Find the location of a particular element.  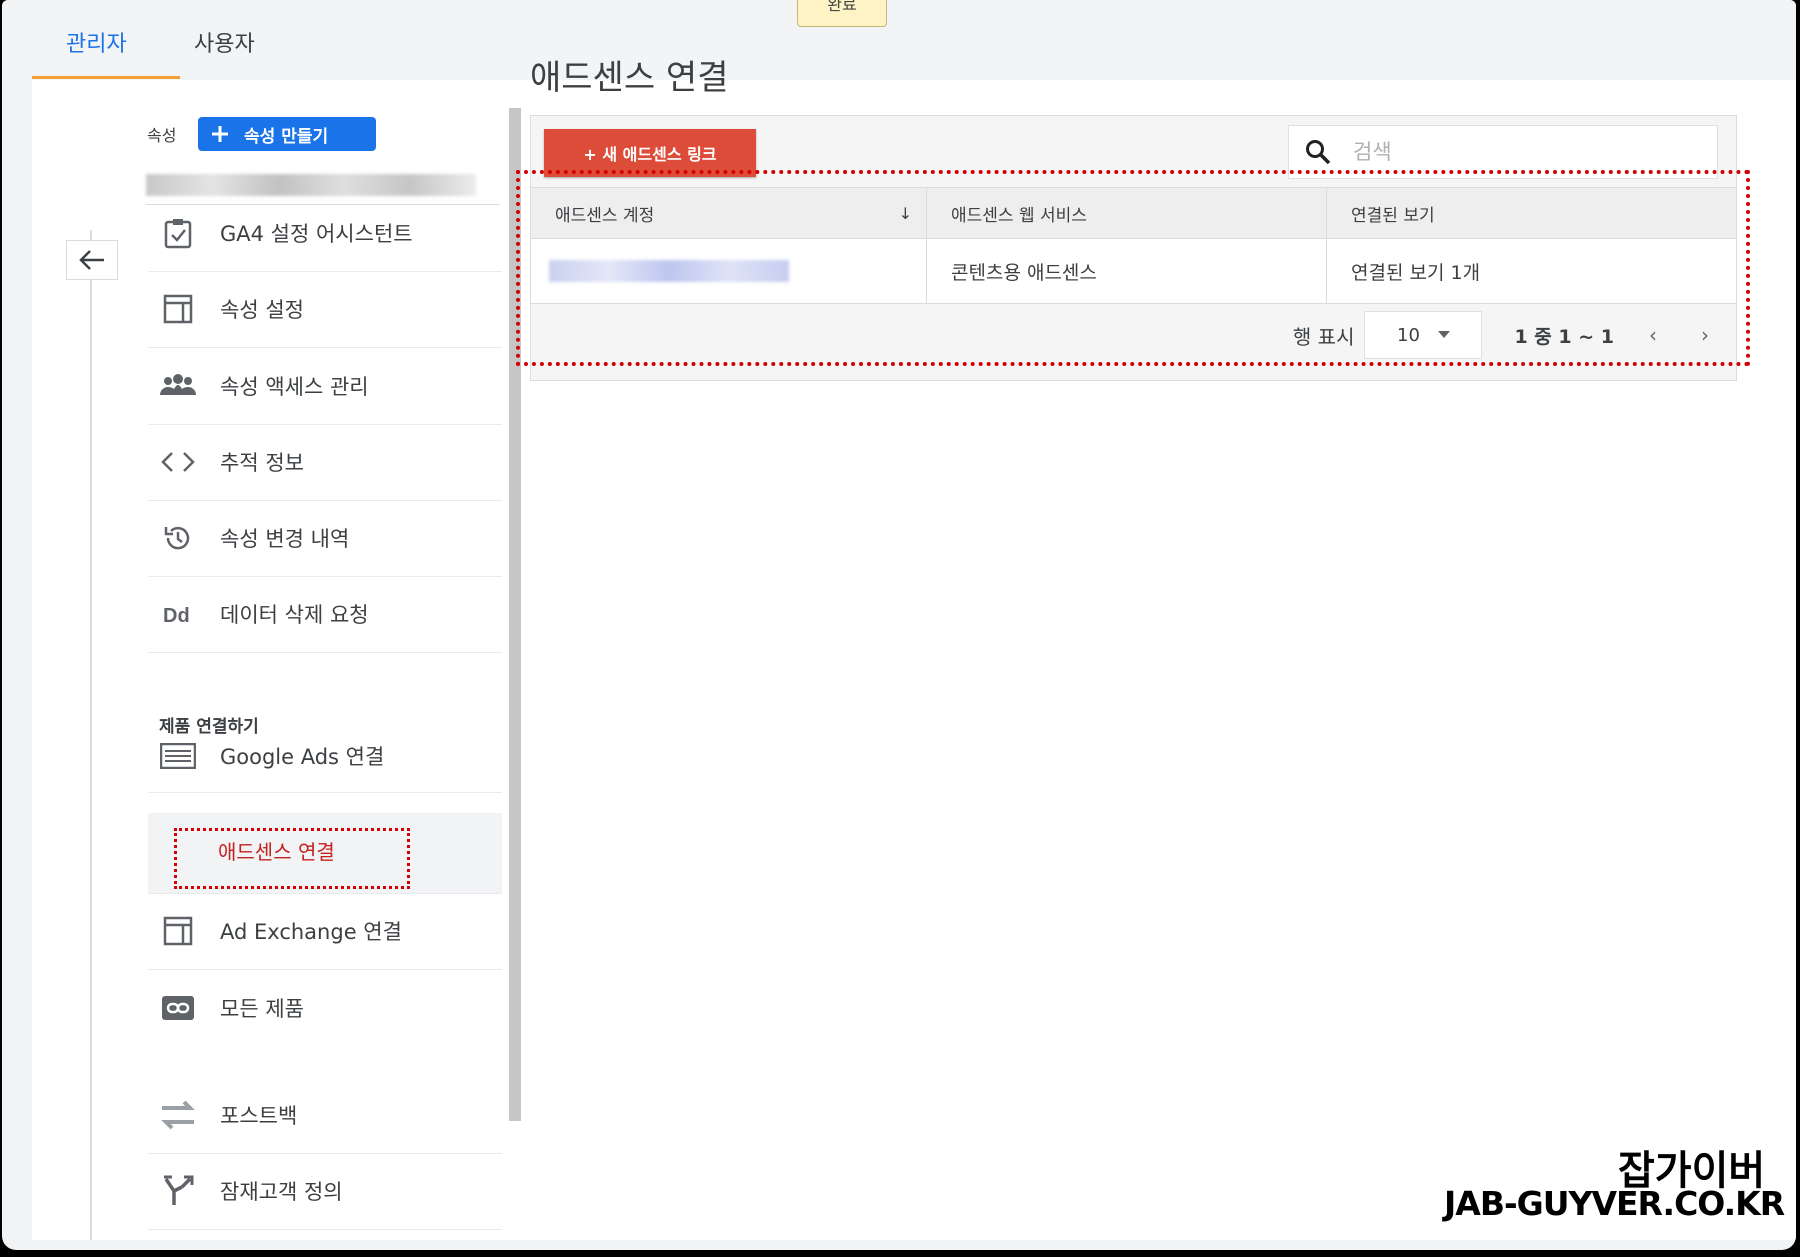

sidebar-item-label: Google Ads 연결 is located at coordinates (302, 757).